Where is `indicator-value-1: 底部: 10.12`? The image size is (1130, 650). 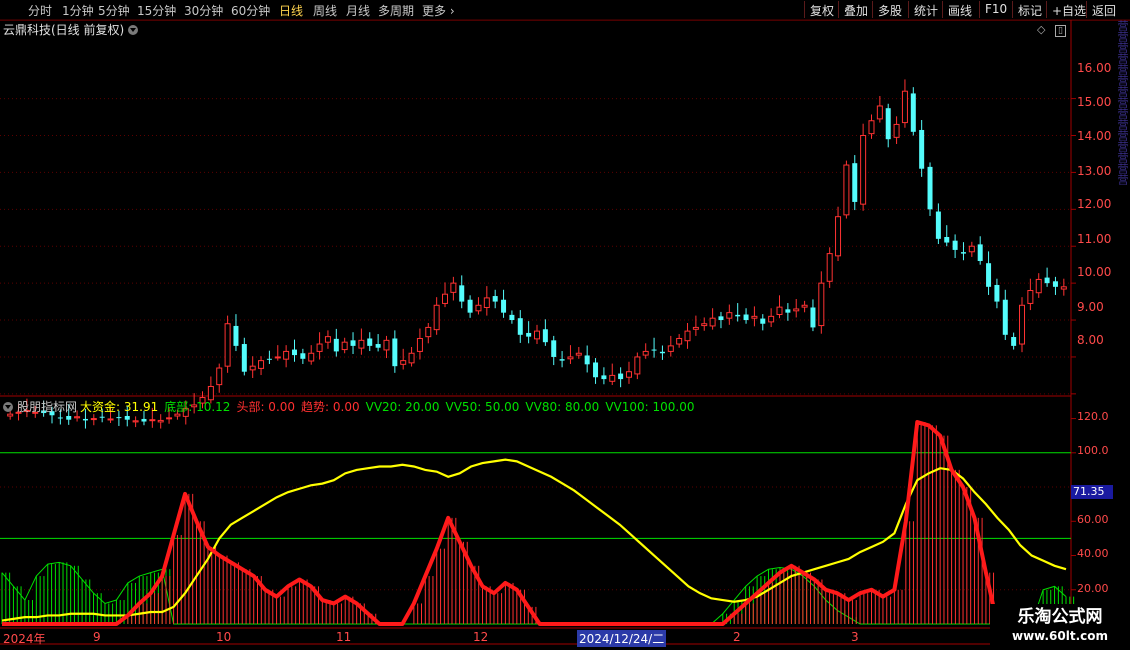
indicator-value-1: 底部: 10.12 is located at coordinates (197, 407).